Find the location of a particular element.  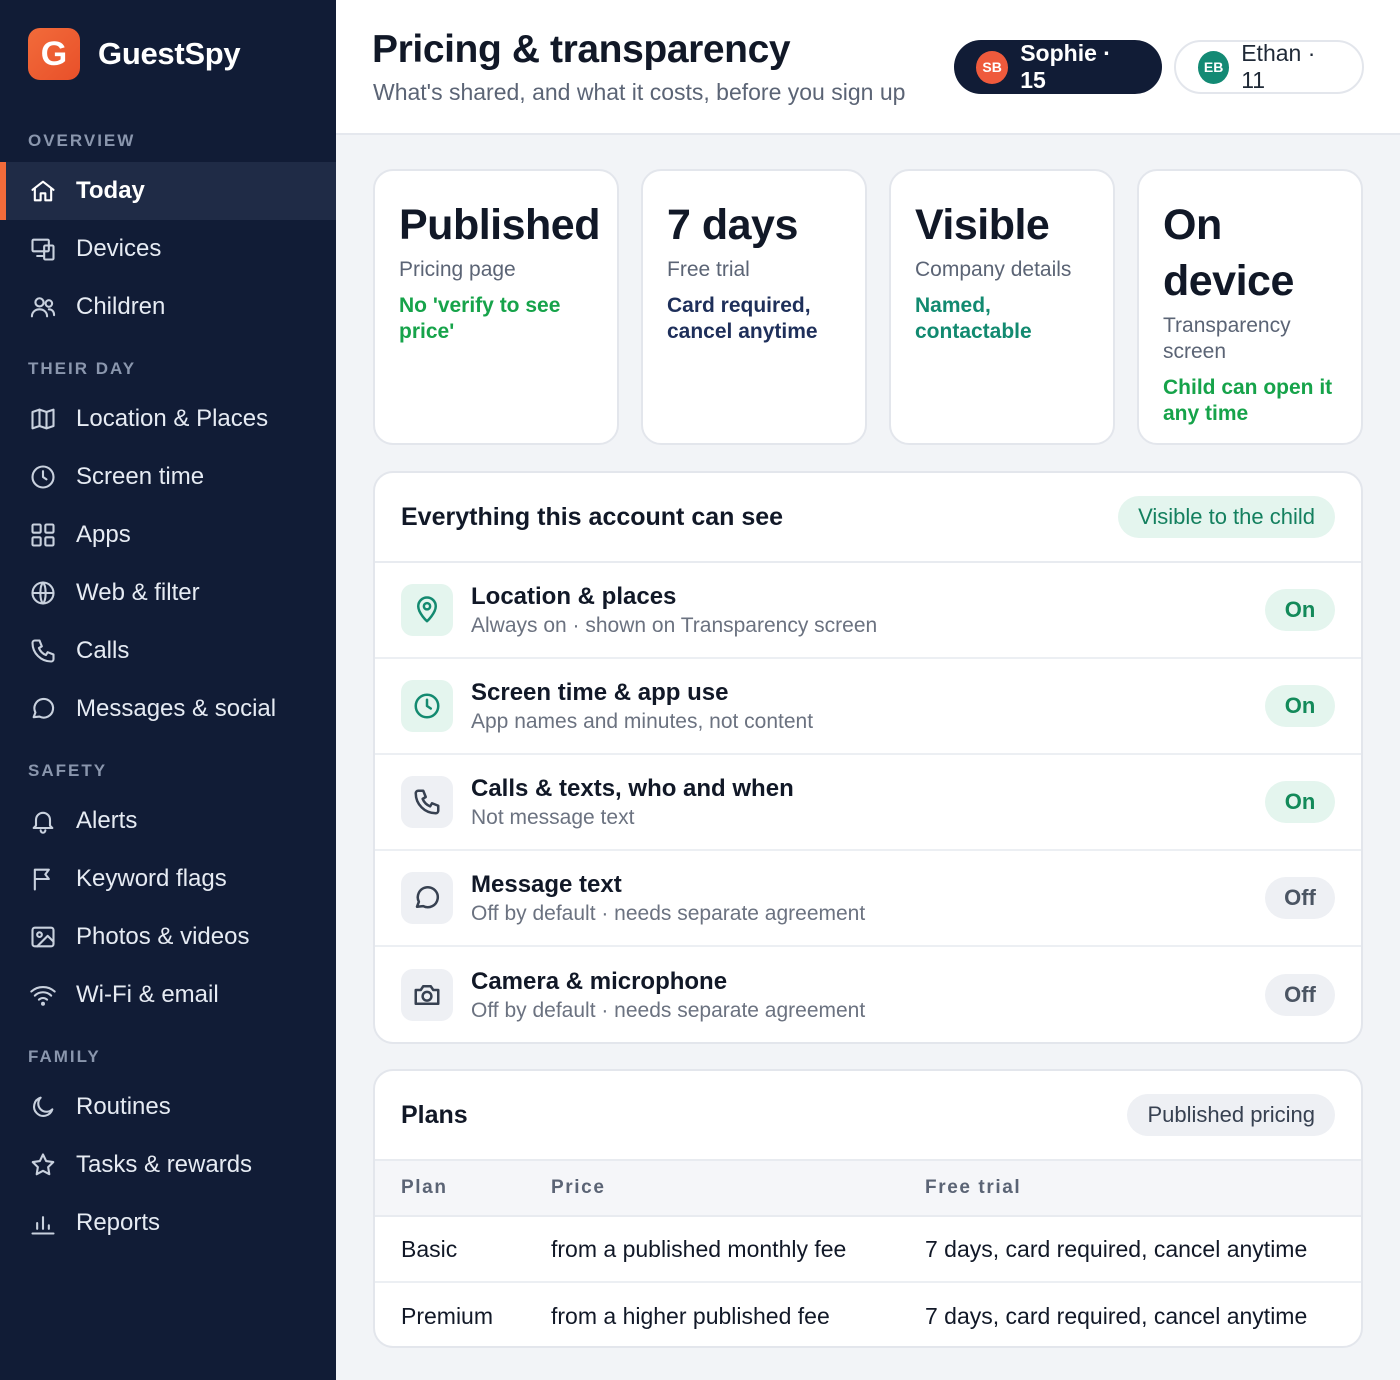

sidebar-item-label: Devices is located at coordinates (119, 248).